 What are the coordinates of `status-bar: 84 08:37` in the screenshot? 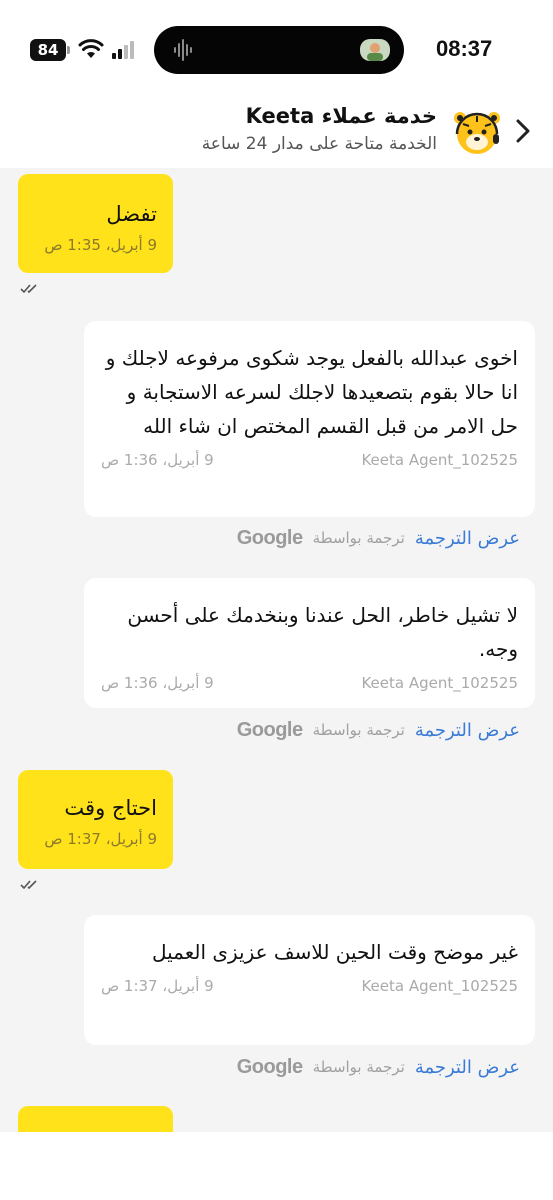 It's located at (276, 49).